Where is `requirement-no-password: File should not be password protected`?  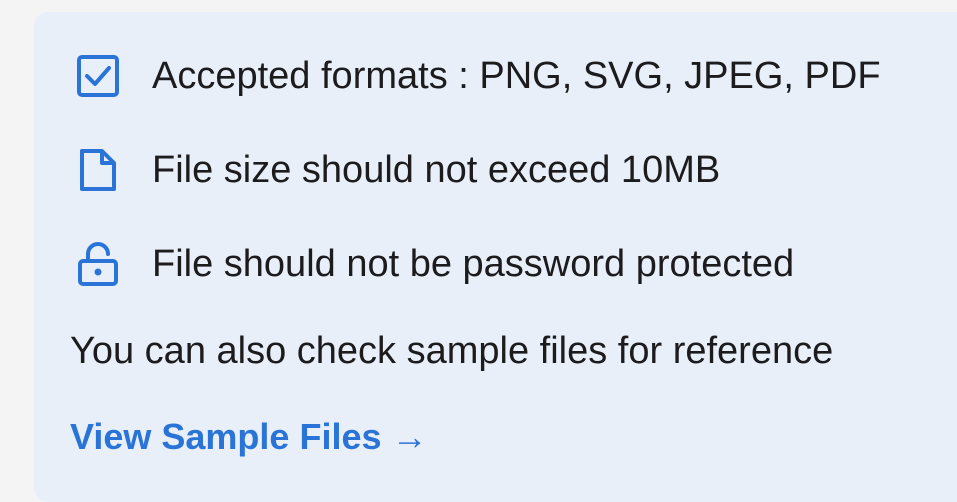
requirement-no-password: File should not be password protected is located at coordinates (435, 264).